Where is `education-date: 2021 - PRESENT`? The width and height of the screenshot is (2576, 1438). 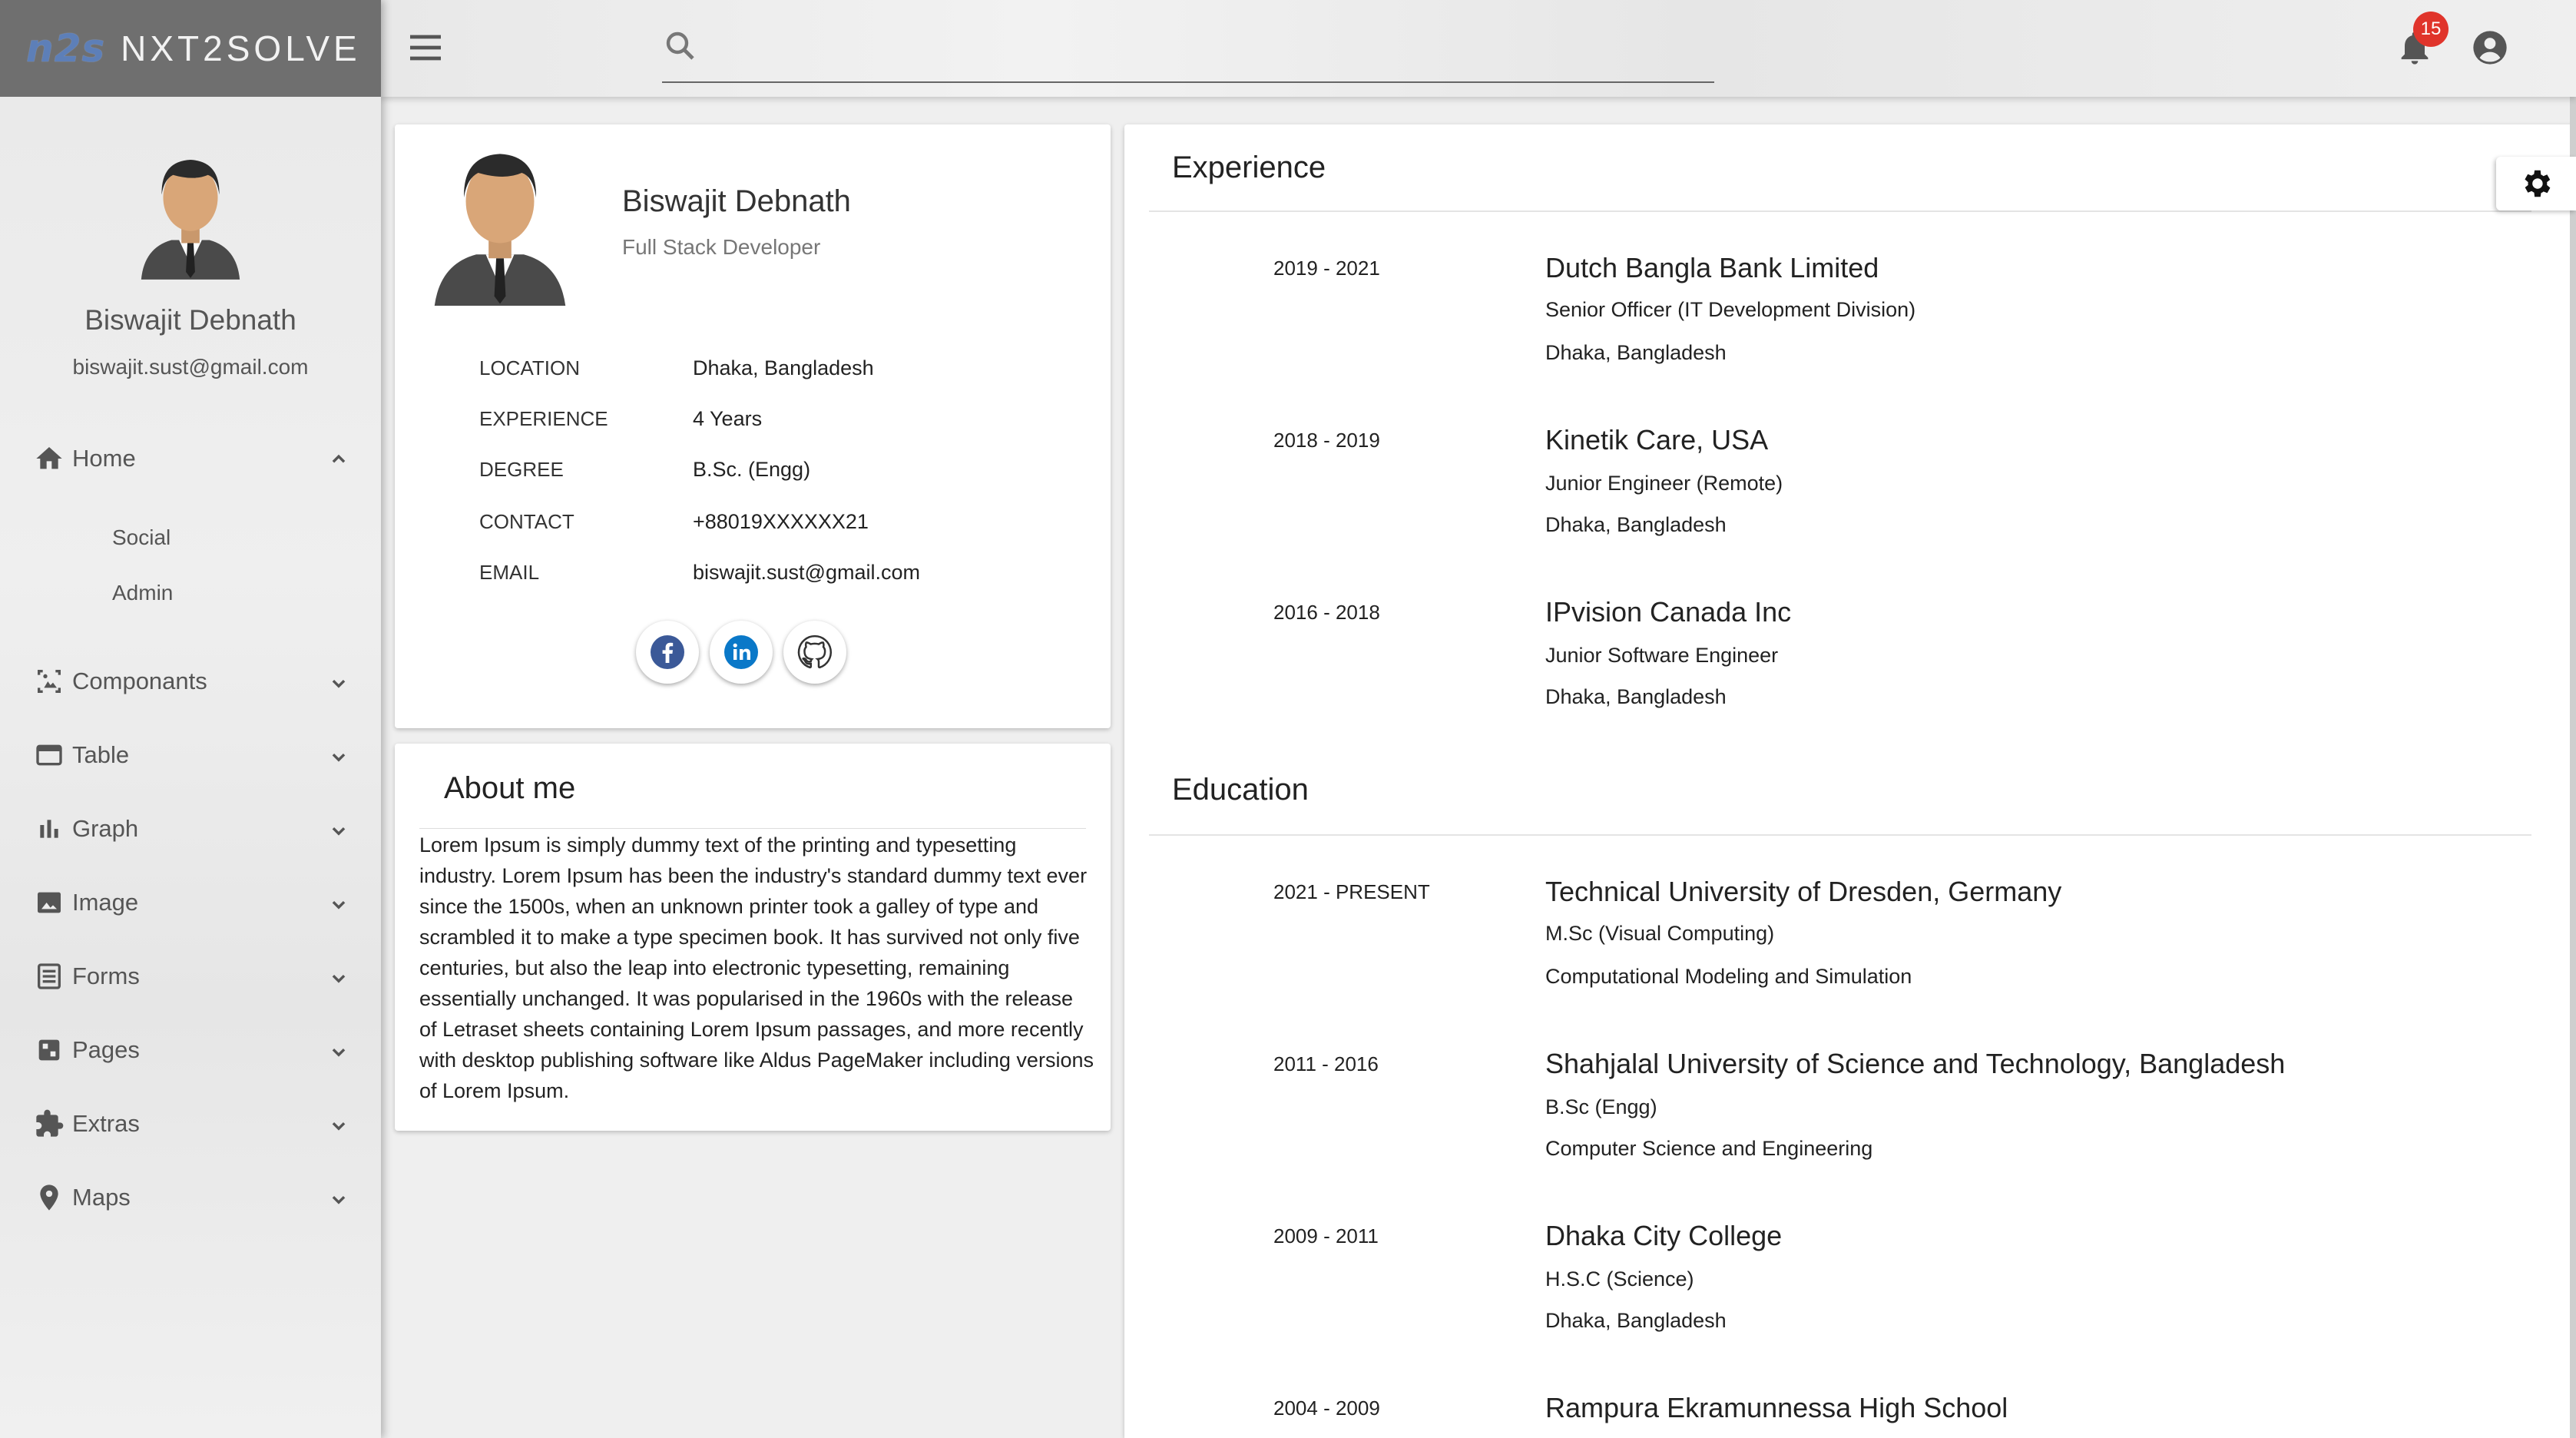 education-date: 2021 - PRESENT is located at coordinates (1352, 891).